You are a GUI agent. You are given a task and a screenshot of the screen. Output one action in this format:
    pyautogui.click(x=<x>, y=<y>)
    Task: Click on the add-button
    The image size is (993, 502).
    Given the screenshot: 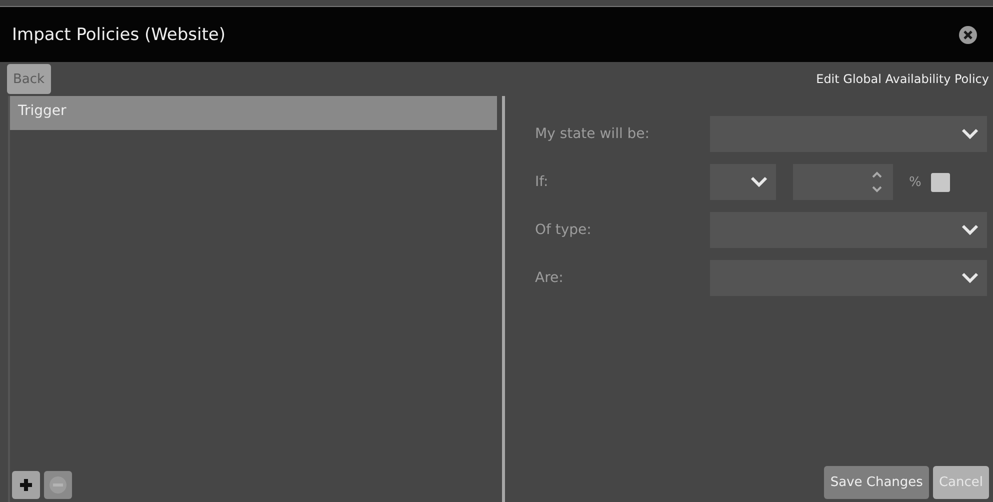 What is the action you would take?
    pyautogui.click(x=26, y=485)
    